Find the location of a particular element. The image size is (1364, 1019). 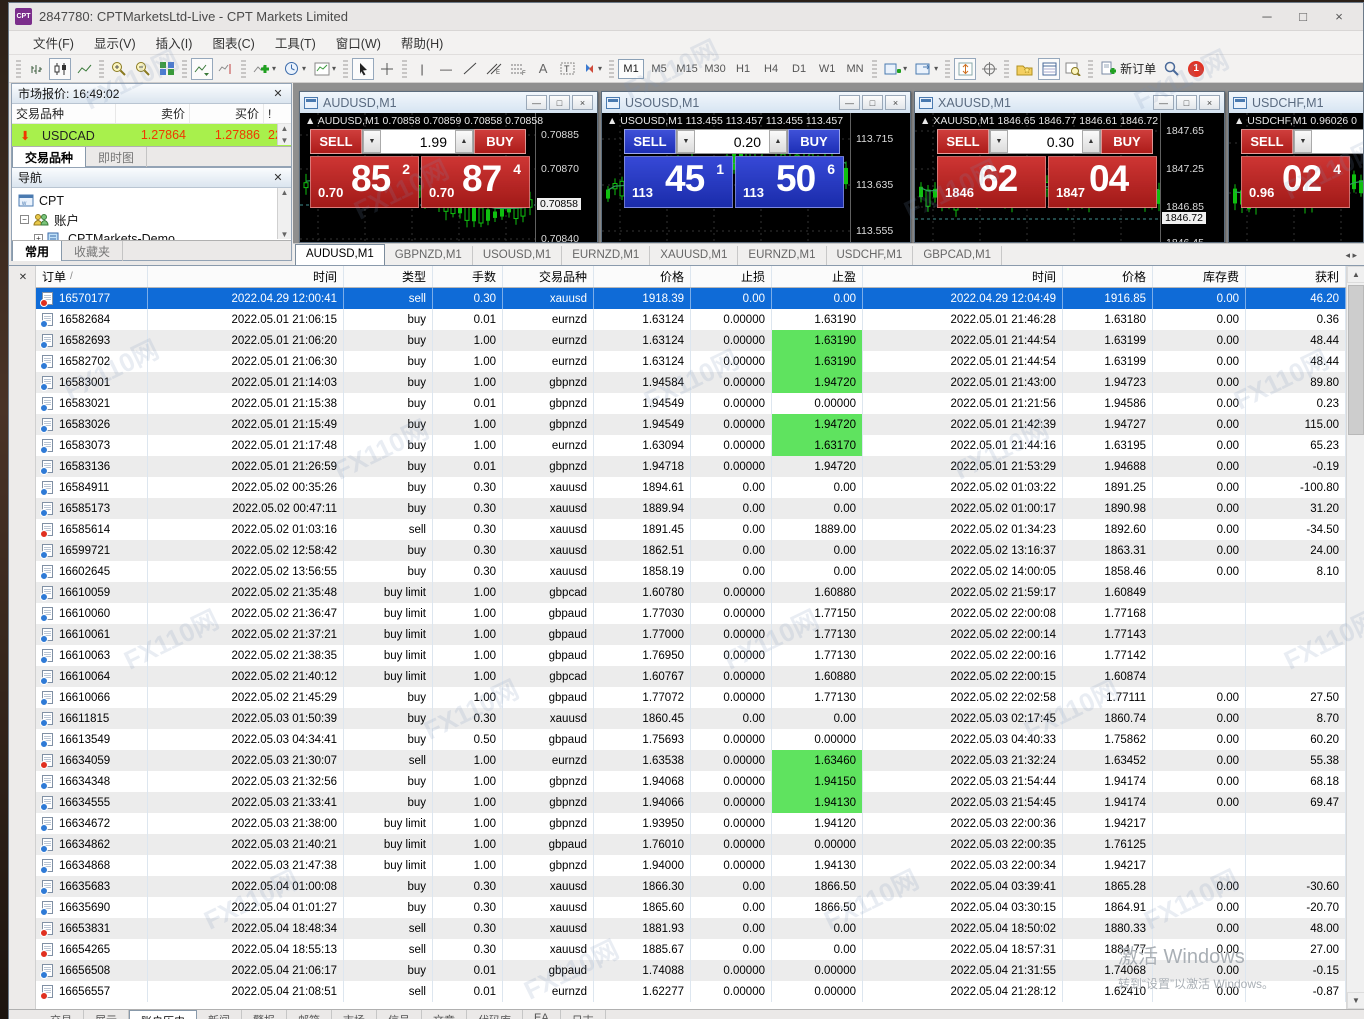

ask-price-box: 113 50 6 is located at coordinates (789, 182).